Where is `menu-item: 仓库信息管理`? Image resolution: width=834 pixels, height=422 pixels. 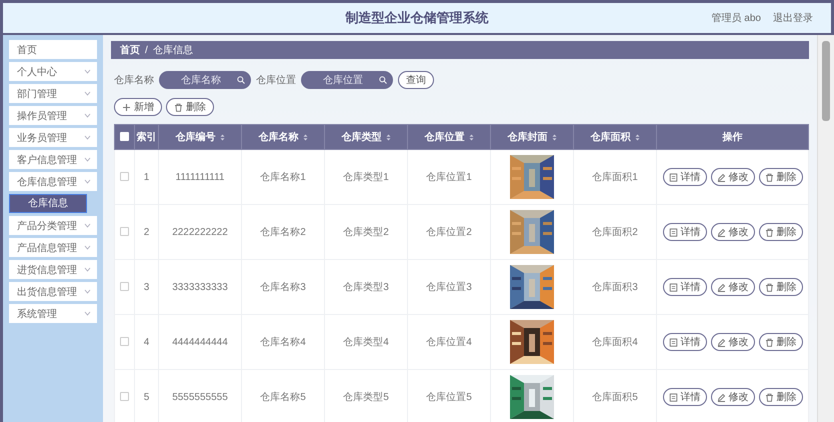 menu-item: 仓库信息管理 is located at coordinates (53, 181).